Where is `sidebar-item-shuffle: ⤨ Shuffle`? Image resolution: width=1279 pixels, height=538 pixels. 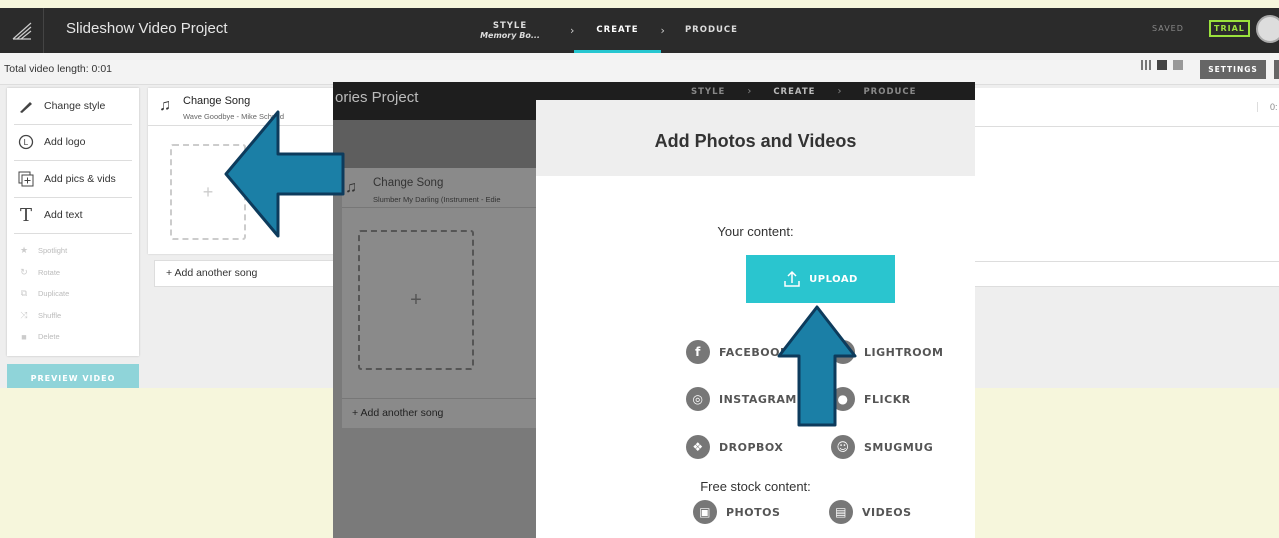
sidebar-item-shuffle: ⤨ Shuffle is located at coordinates (73, 316).